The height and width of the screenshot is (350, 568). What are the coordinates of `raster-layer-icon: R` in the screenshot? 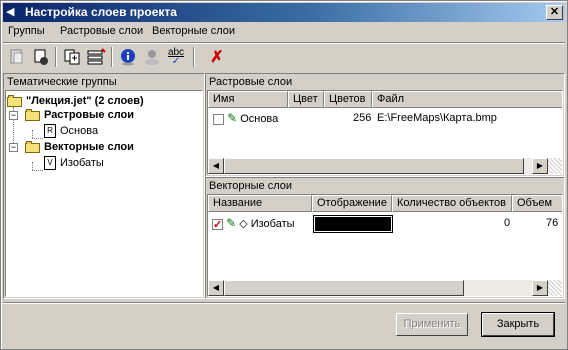 It's located at (50, 131).